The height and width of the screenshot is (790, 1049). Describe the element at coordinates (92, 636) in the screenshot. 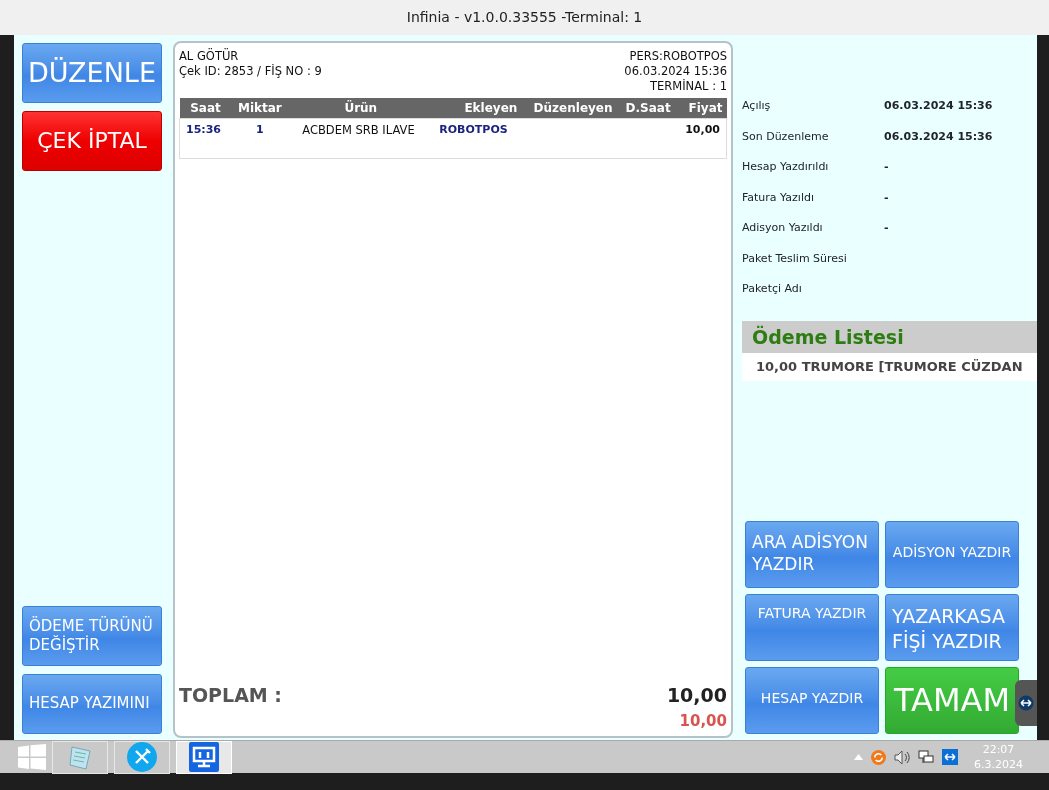

I see `action-button: ÖDEME TÜRÜNÜ DEĞİŞTİR` at that location.